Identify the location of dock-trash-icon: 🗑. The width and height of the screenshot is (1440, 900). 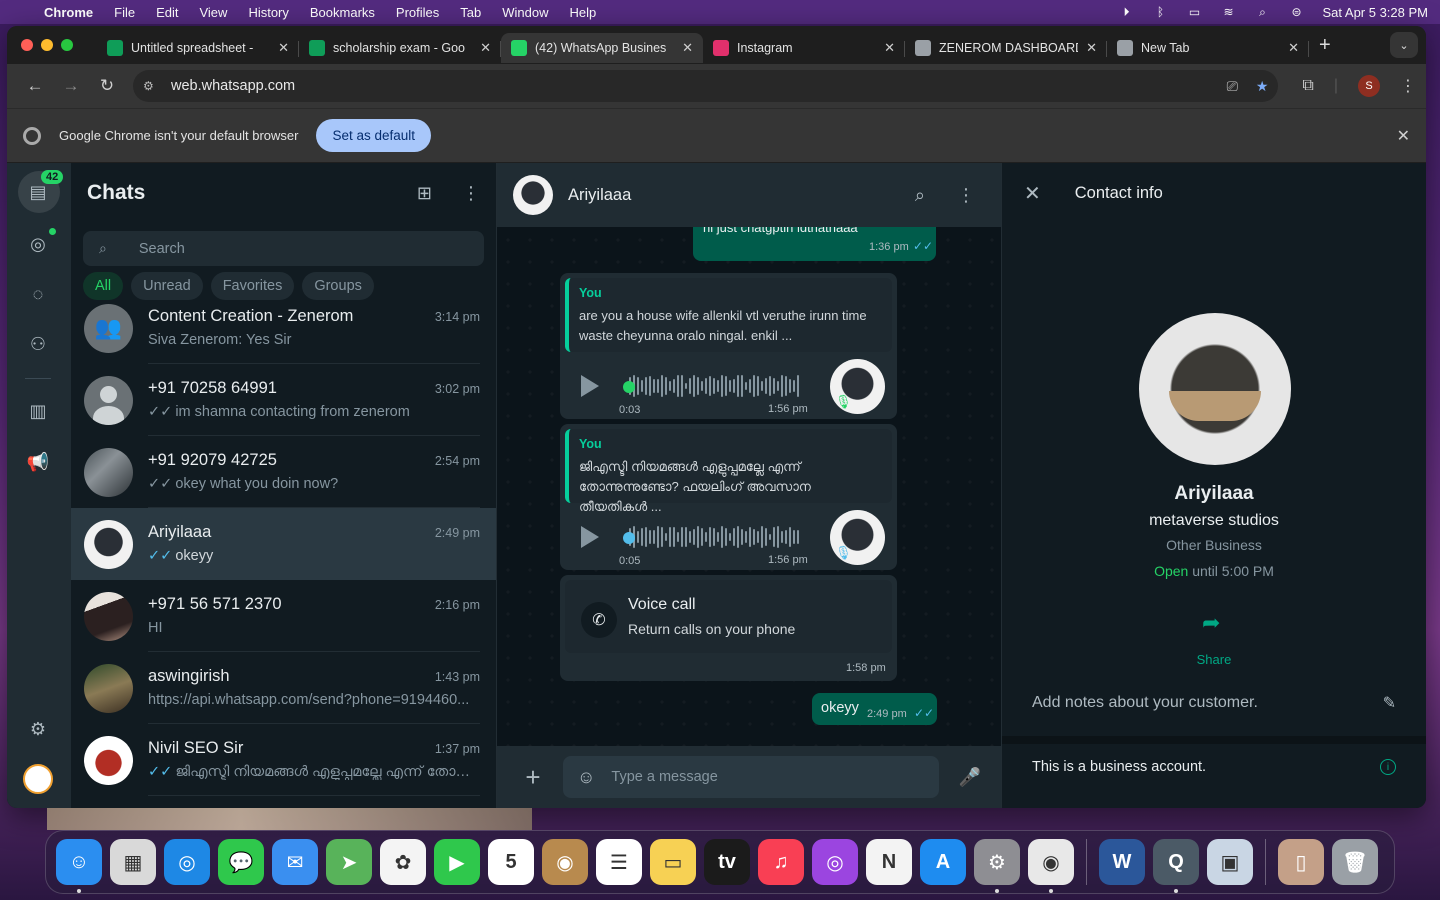
(1355, 862).